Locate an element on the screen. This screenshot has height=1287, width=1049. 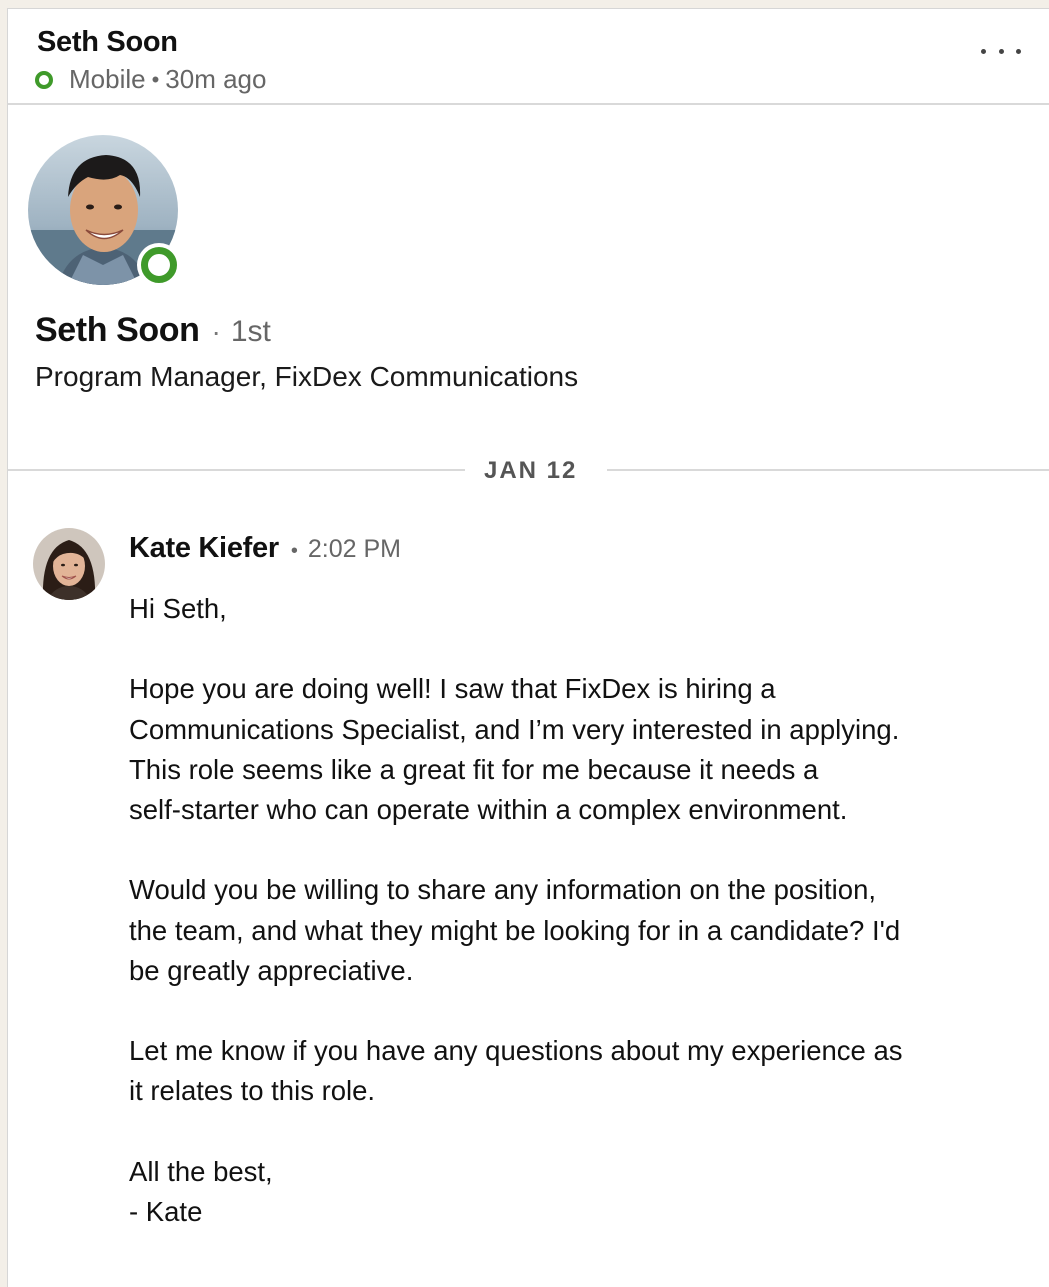
date-label: JAN 12 is located at coordinates (531, 470).